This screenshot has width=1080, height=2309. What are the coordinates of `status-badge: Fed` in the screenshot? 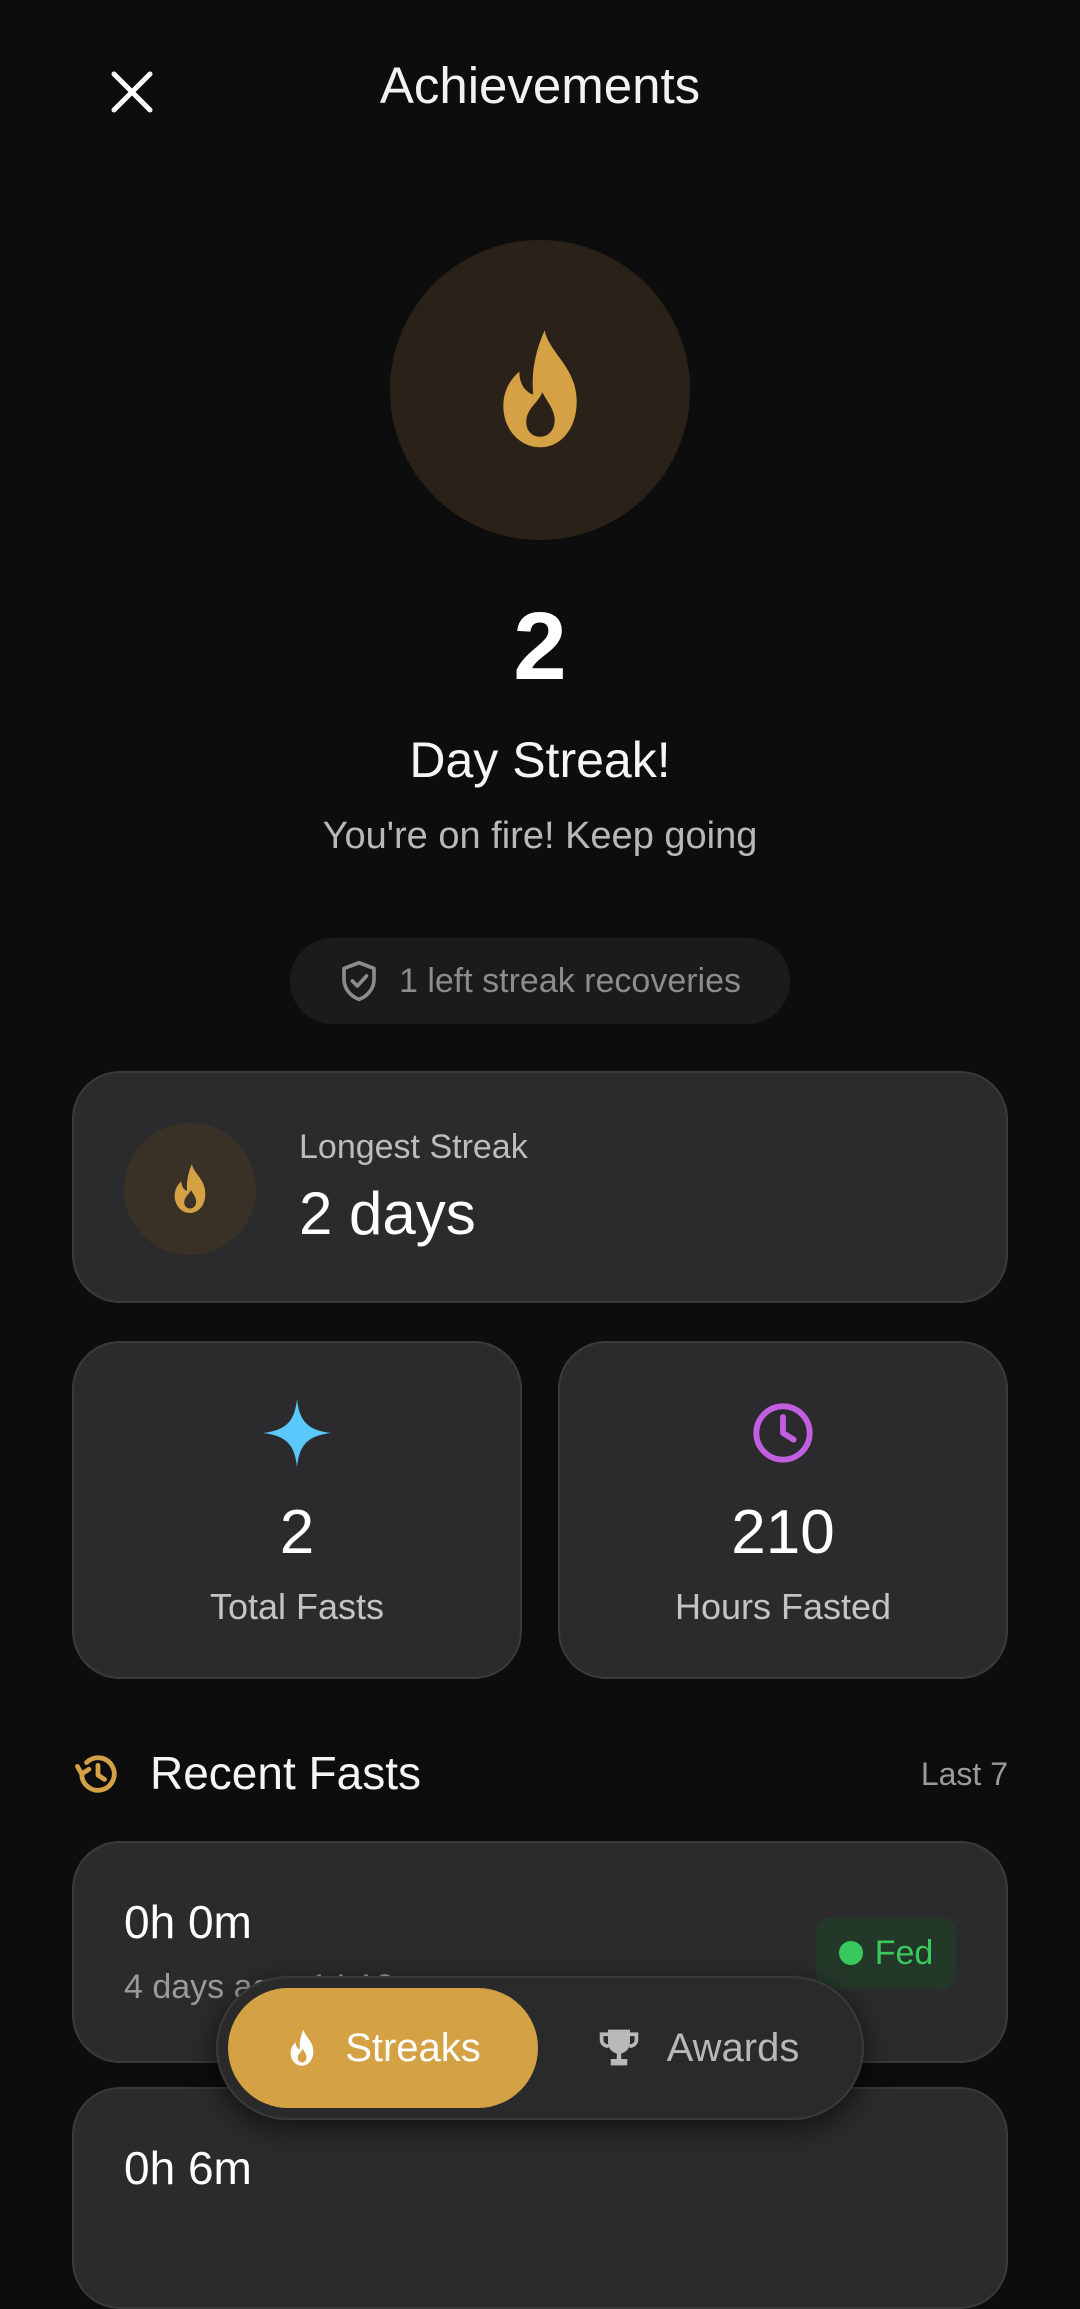 It's located at (886, 1953).